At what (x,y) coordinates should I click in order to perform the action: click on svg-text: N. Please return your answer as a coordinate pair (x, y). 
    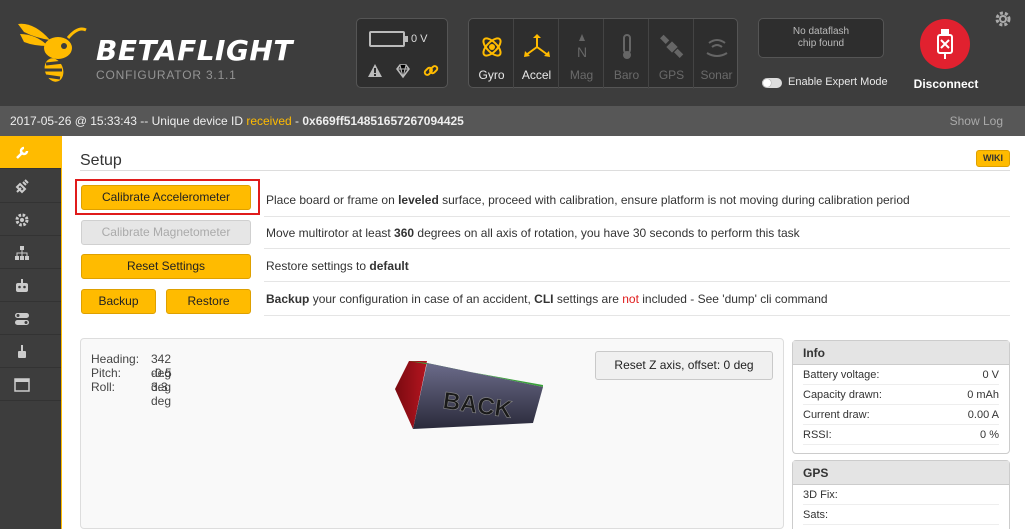
    Looking at the image, I should click on (582, 52).